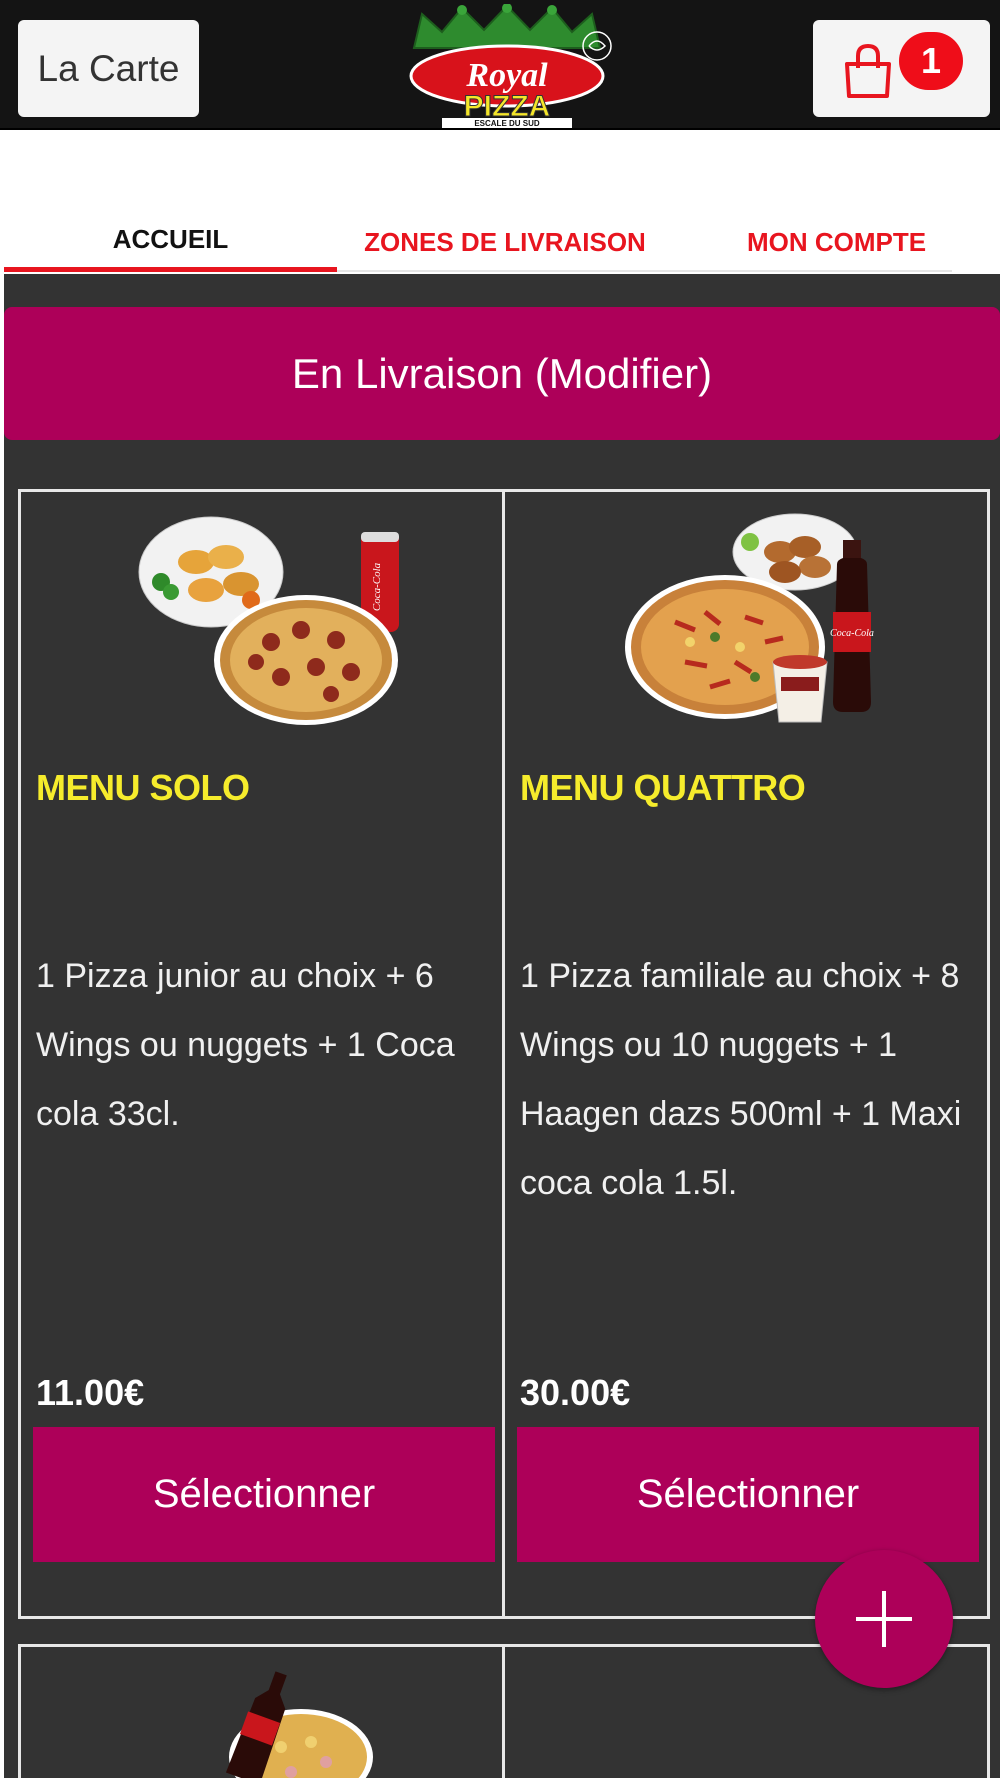 This screenshot has height=1778, width=1000. Describe the element at coordinates (170, 242) in the screenshot. I see `tab-accueil: ACCUEIL` at that location.